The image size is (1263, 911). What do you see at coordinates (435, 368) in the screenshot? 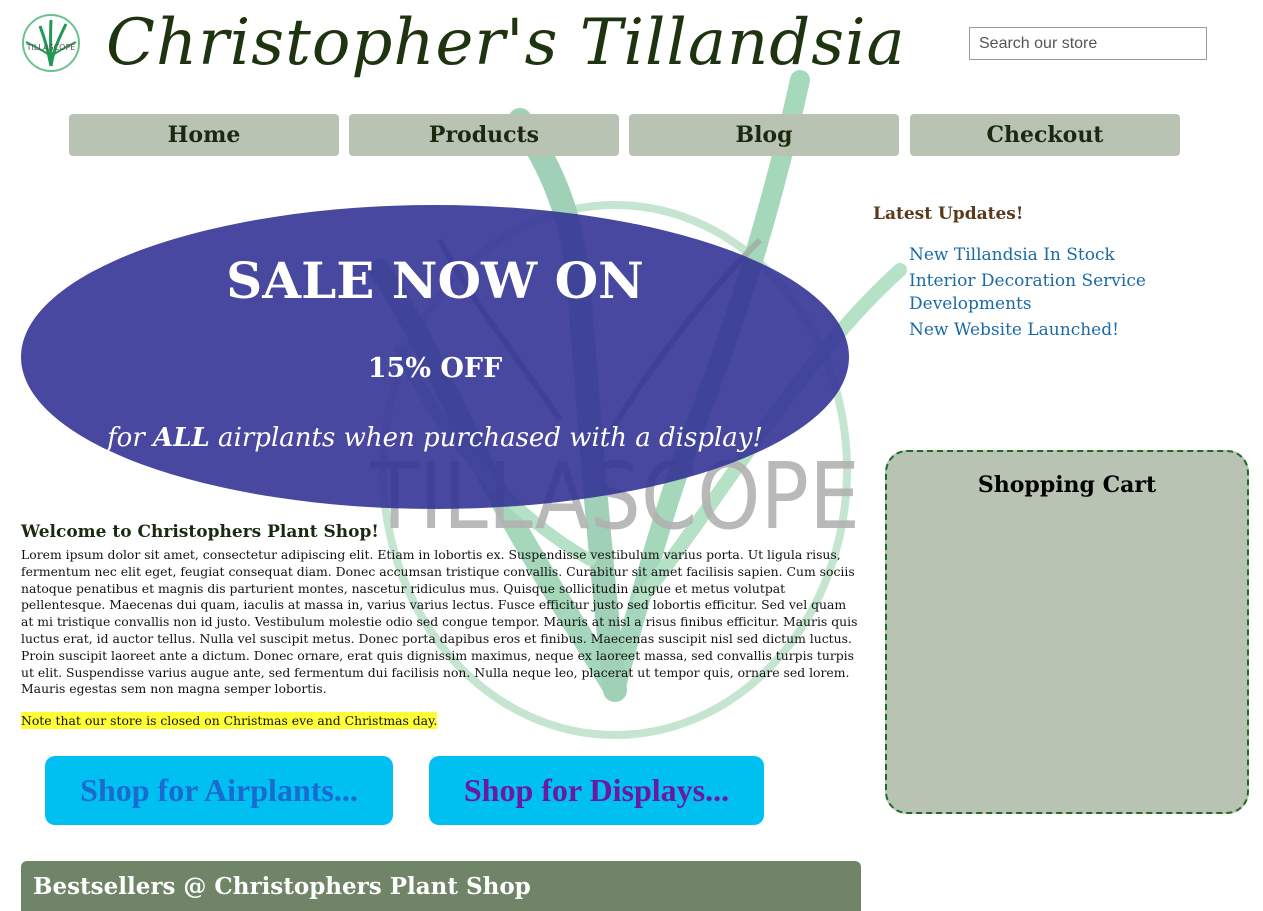
I see `sale-discount: 15% OFF` at bounding box center [435, 368].